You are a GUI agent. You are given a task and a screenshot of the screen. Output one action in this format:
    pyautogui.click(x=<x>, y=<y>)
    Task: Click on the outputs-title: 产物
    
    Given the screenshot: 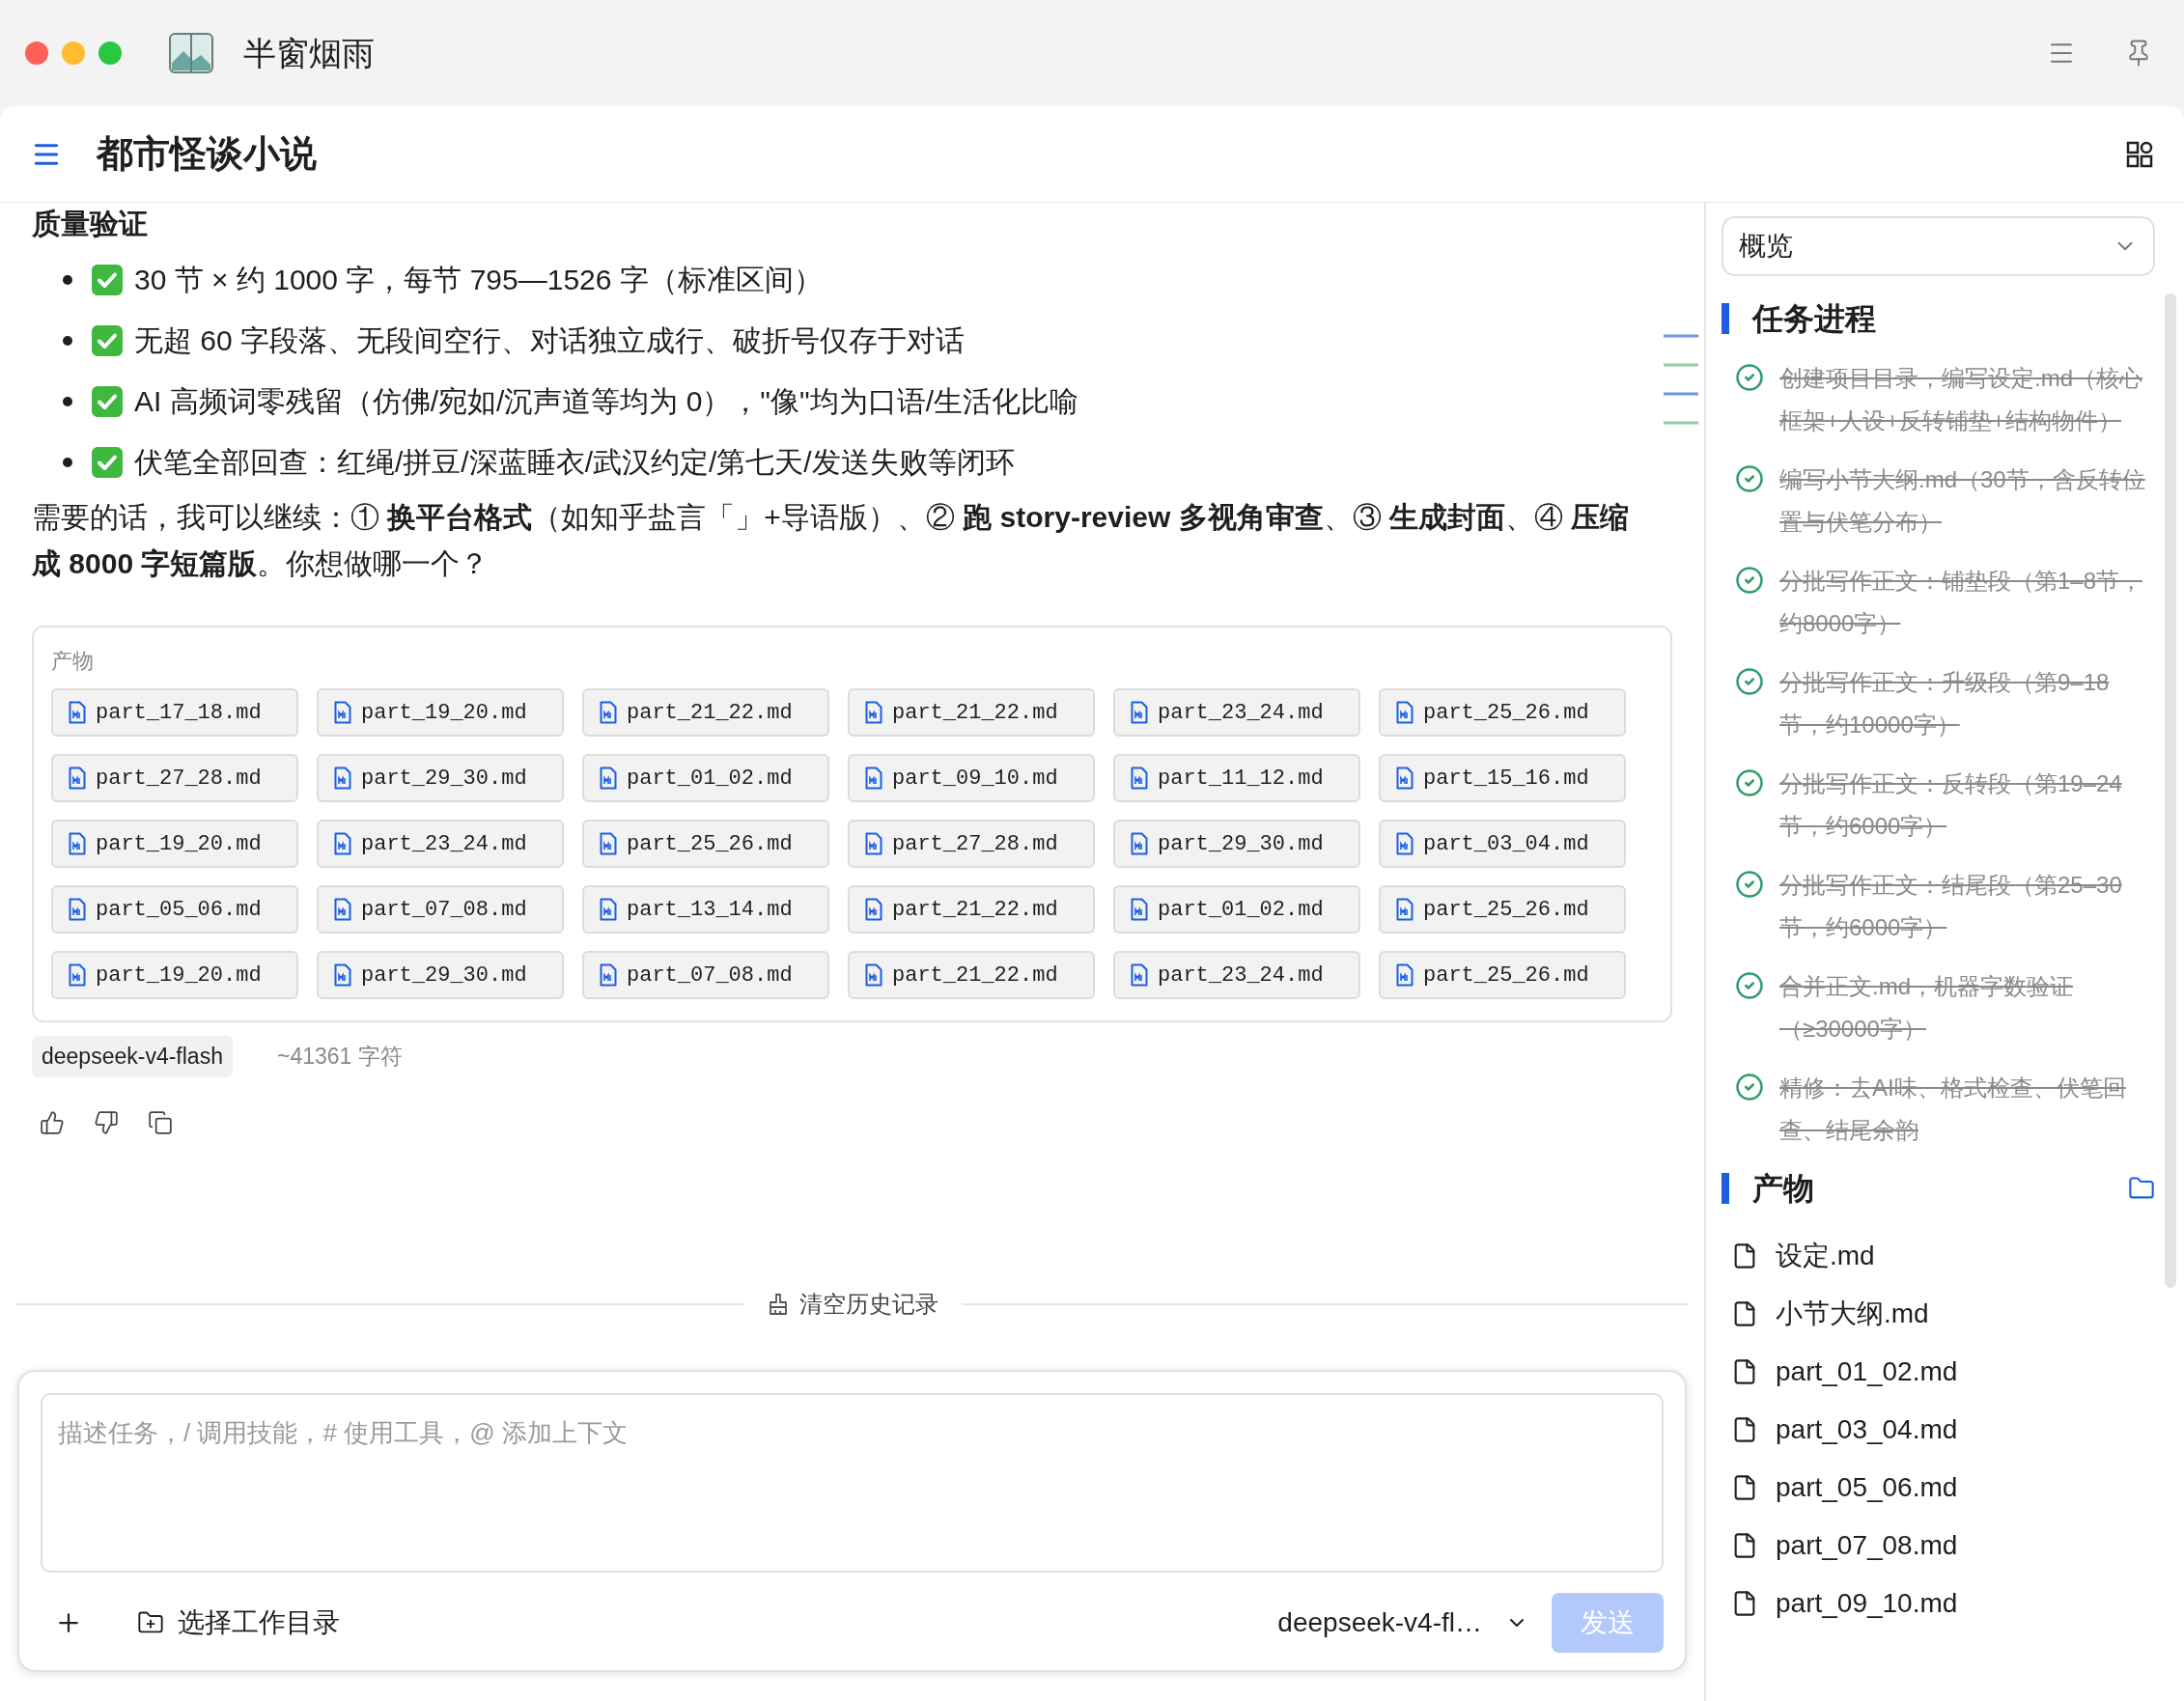 What is the action you would take?
    pyautogui.click(x=1783, y=1189)
    